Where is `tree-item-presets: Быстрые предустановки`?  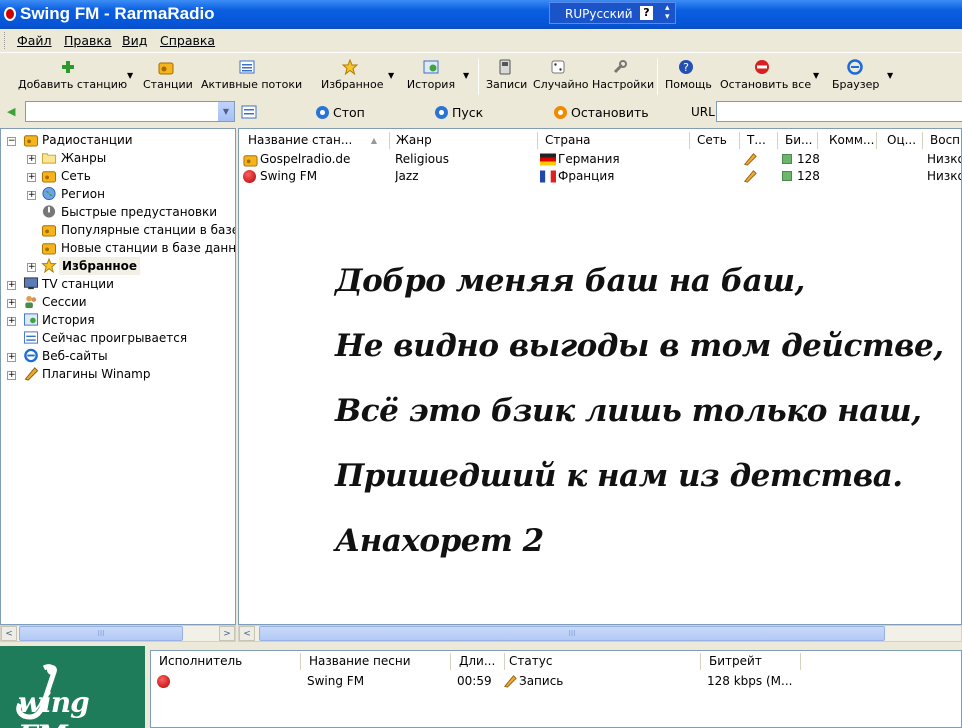 tree-item-presets: Быстрые предустановки is located at coordinates (139, 212).